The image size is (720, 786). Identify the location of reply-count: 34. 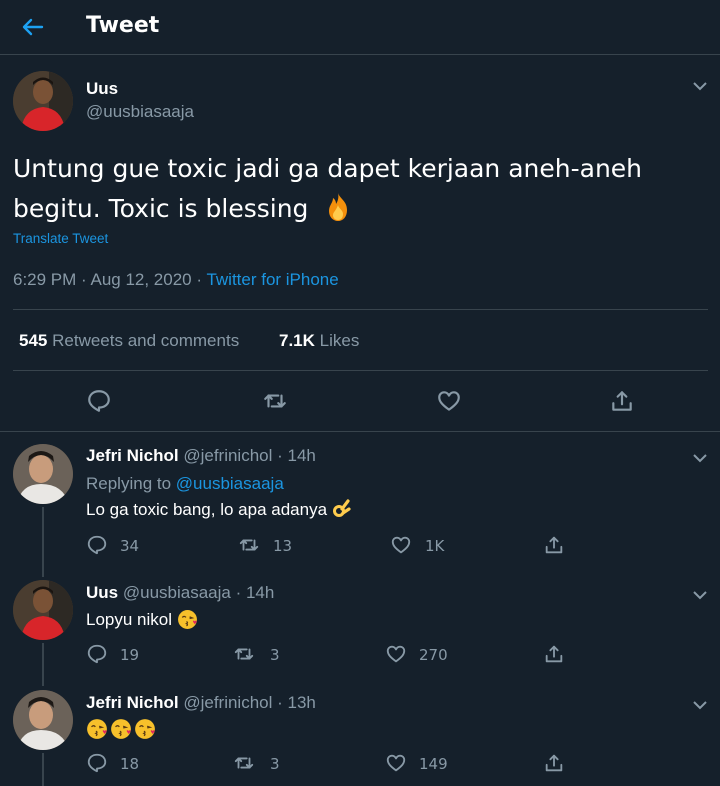
(130, 546).